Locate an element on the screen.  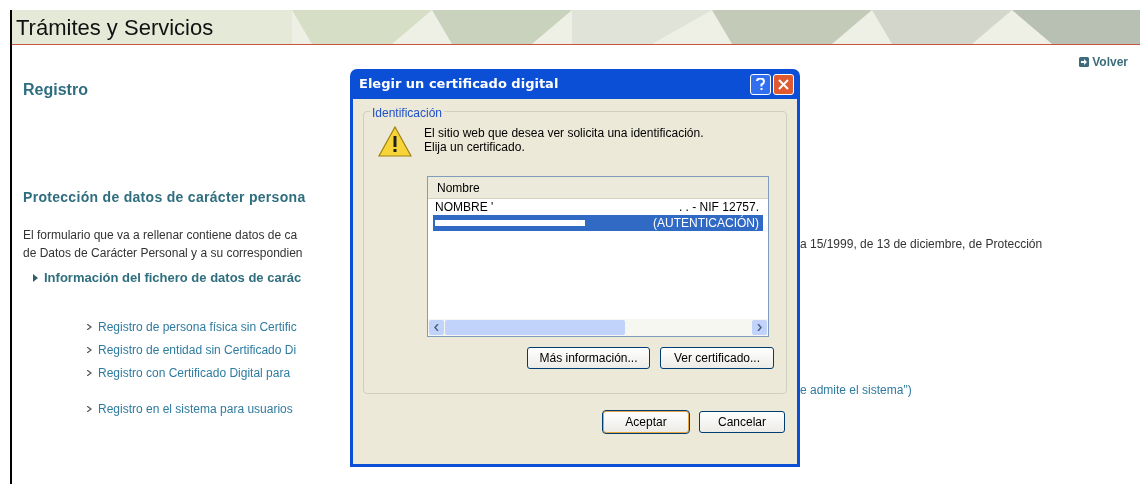
info-link: Información del fichero de datos de carác is located at coordinates (173, 278).